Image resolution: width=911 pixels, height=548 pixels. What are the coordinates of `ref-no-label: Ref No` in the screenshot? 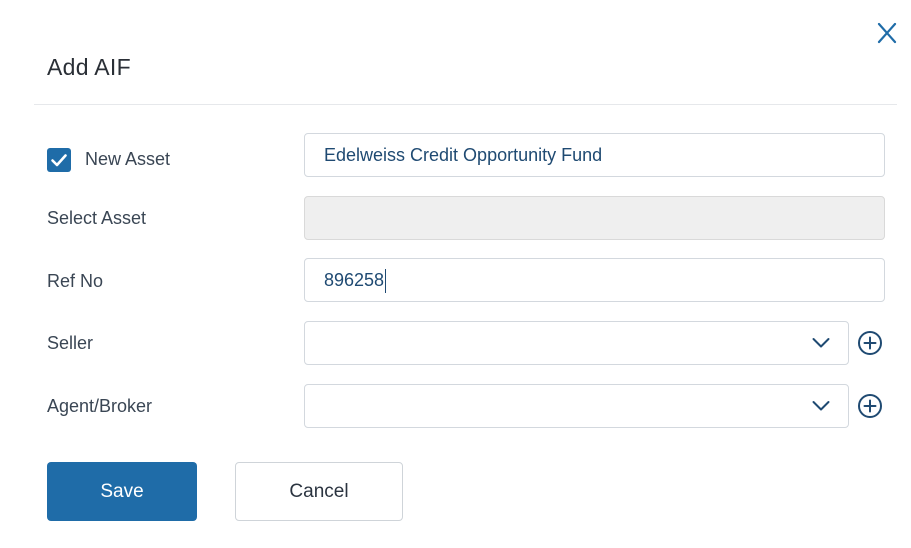 It's located at (75, 281).